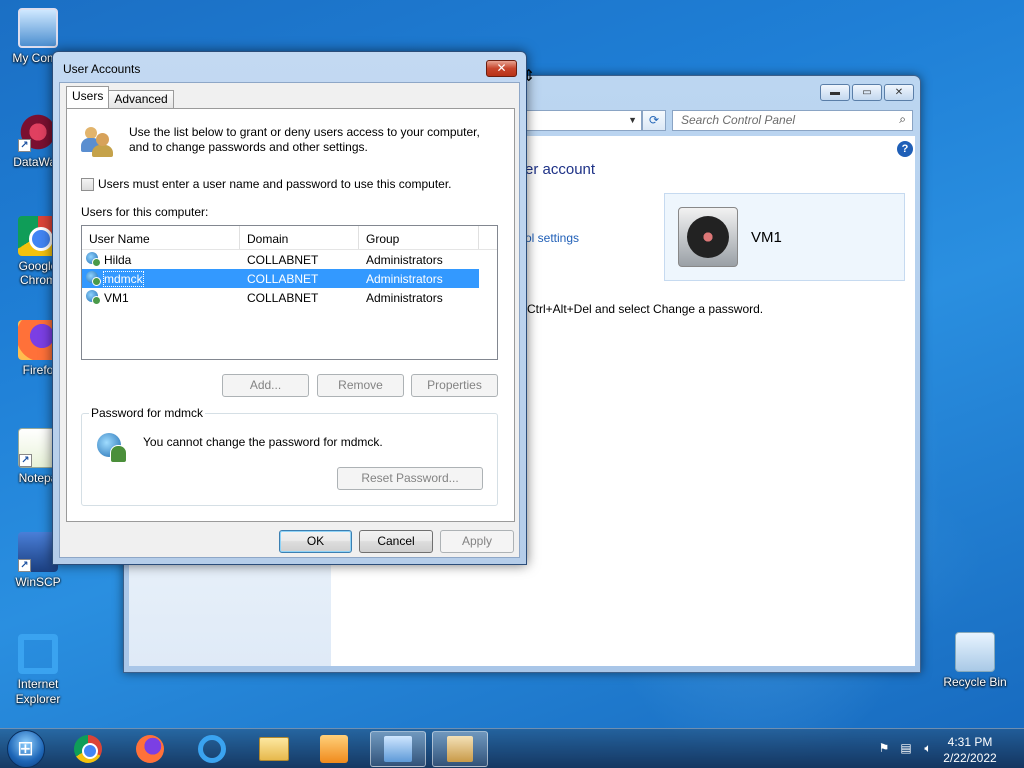 This screenshot has height=768, width=1024. Describe the element at coordinates (632, 120) in the screenshot. I see `chevron-down-icon: ▼` at that location.